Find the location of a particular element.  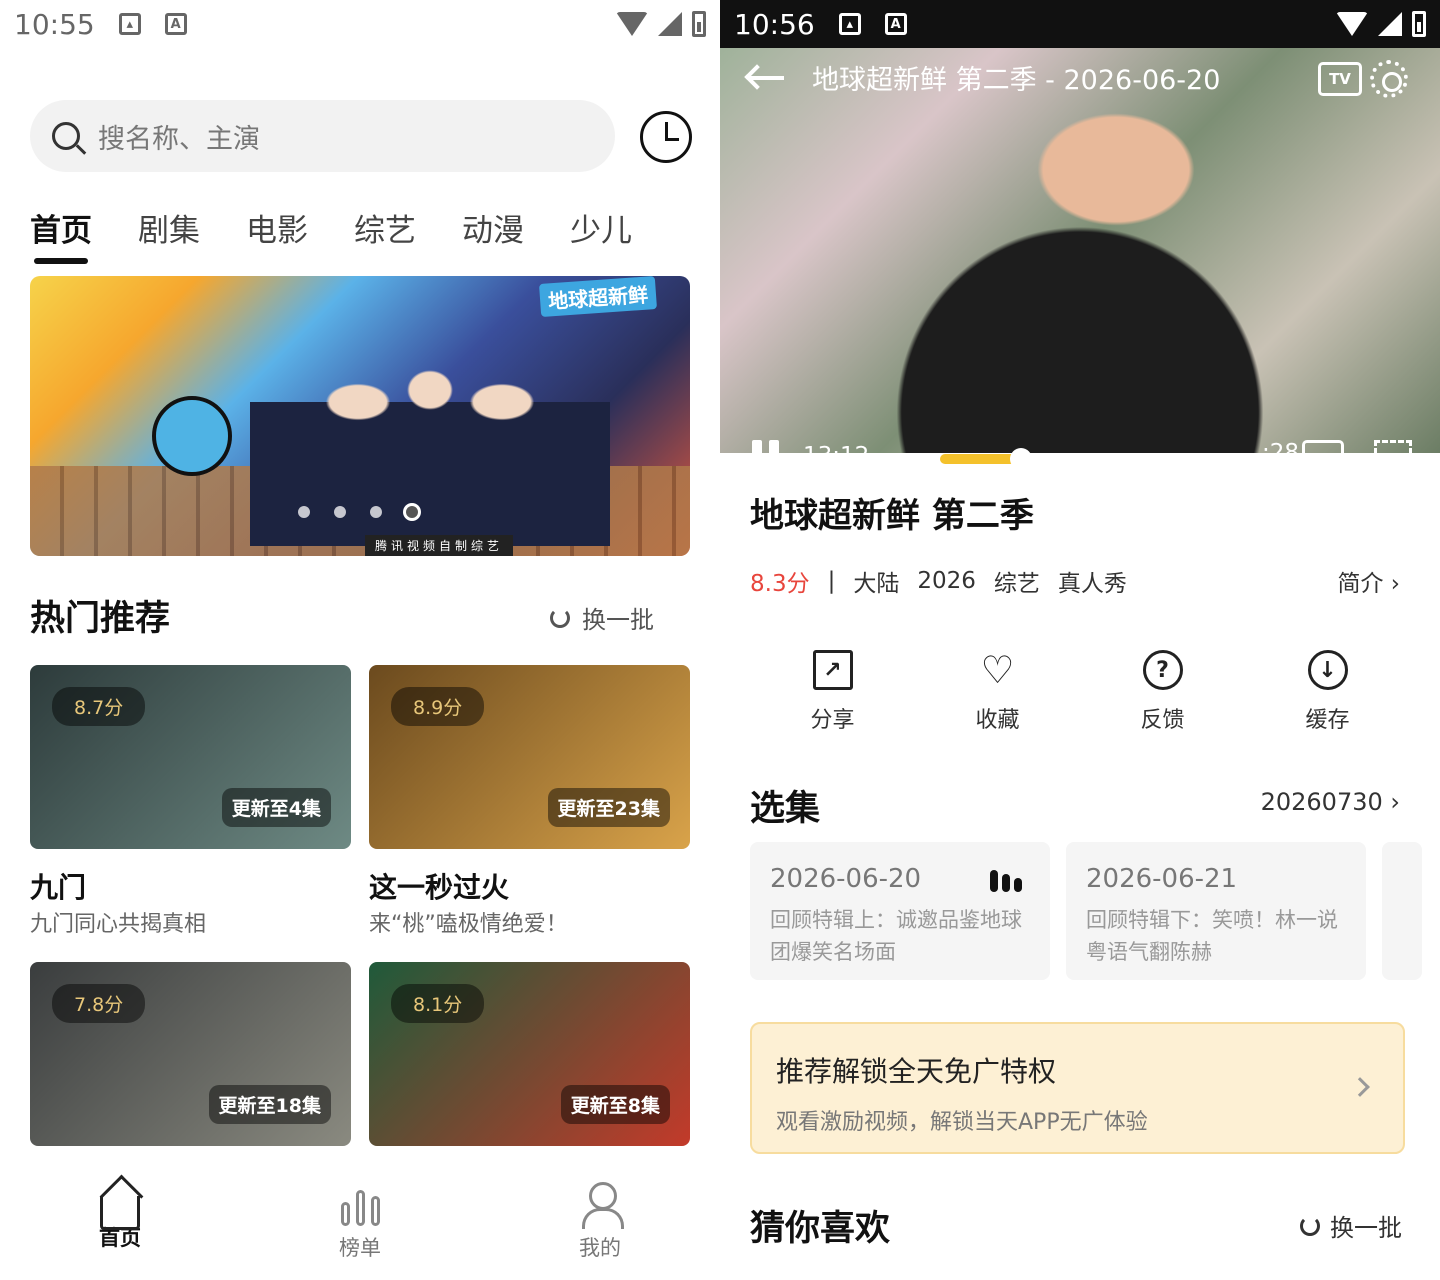

tab-series: 剧集 is located at coordinates (169, 227).